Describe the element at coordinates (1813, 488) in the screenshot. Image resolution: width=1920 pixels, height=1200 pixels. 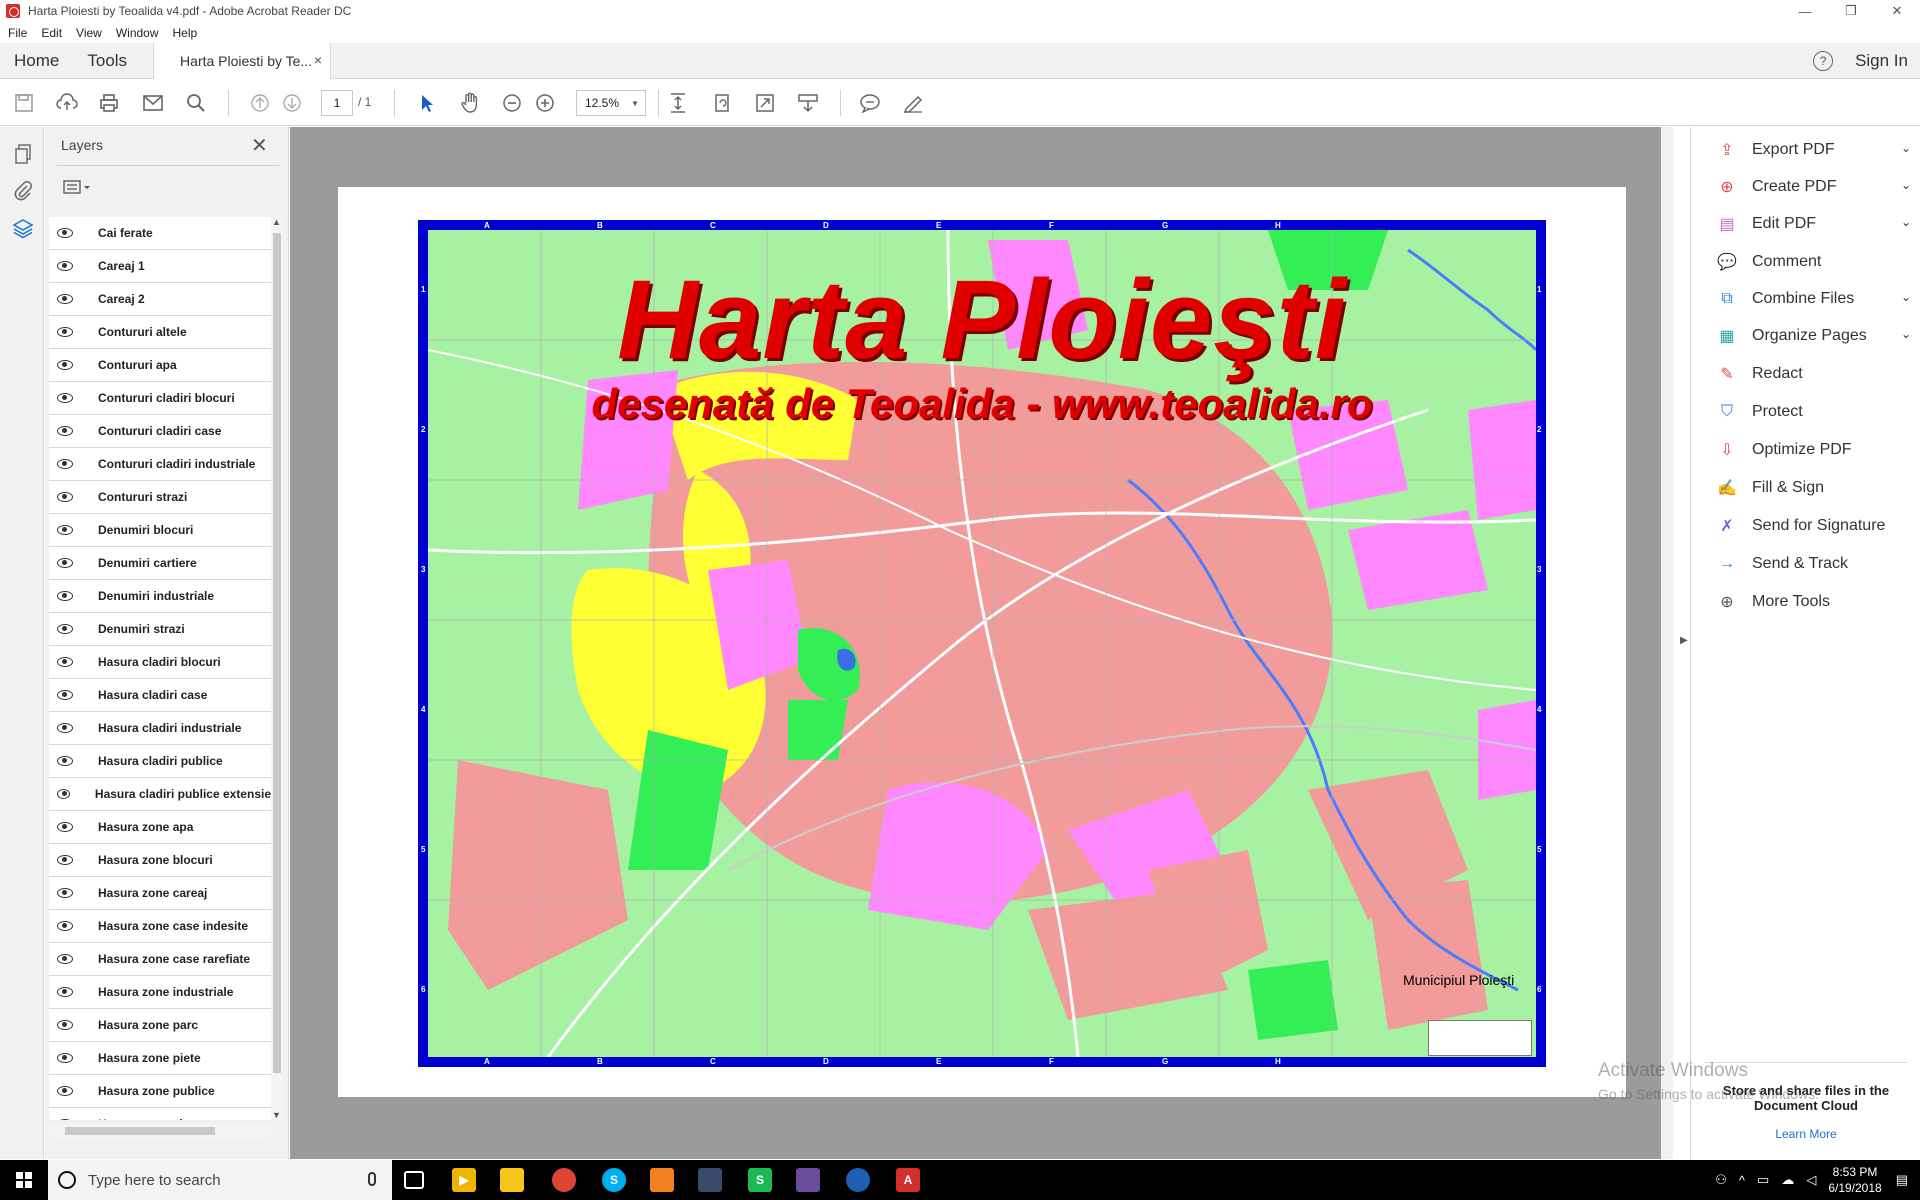
I see `tool-fill-sign: ✍ Fill & Sign` at that location.